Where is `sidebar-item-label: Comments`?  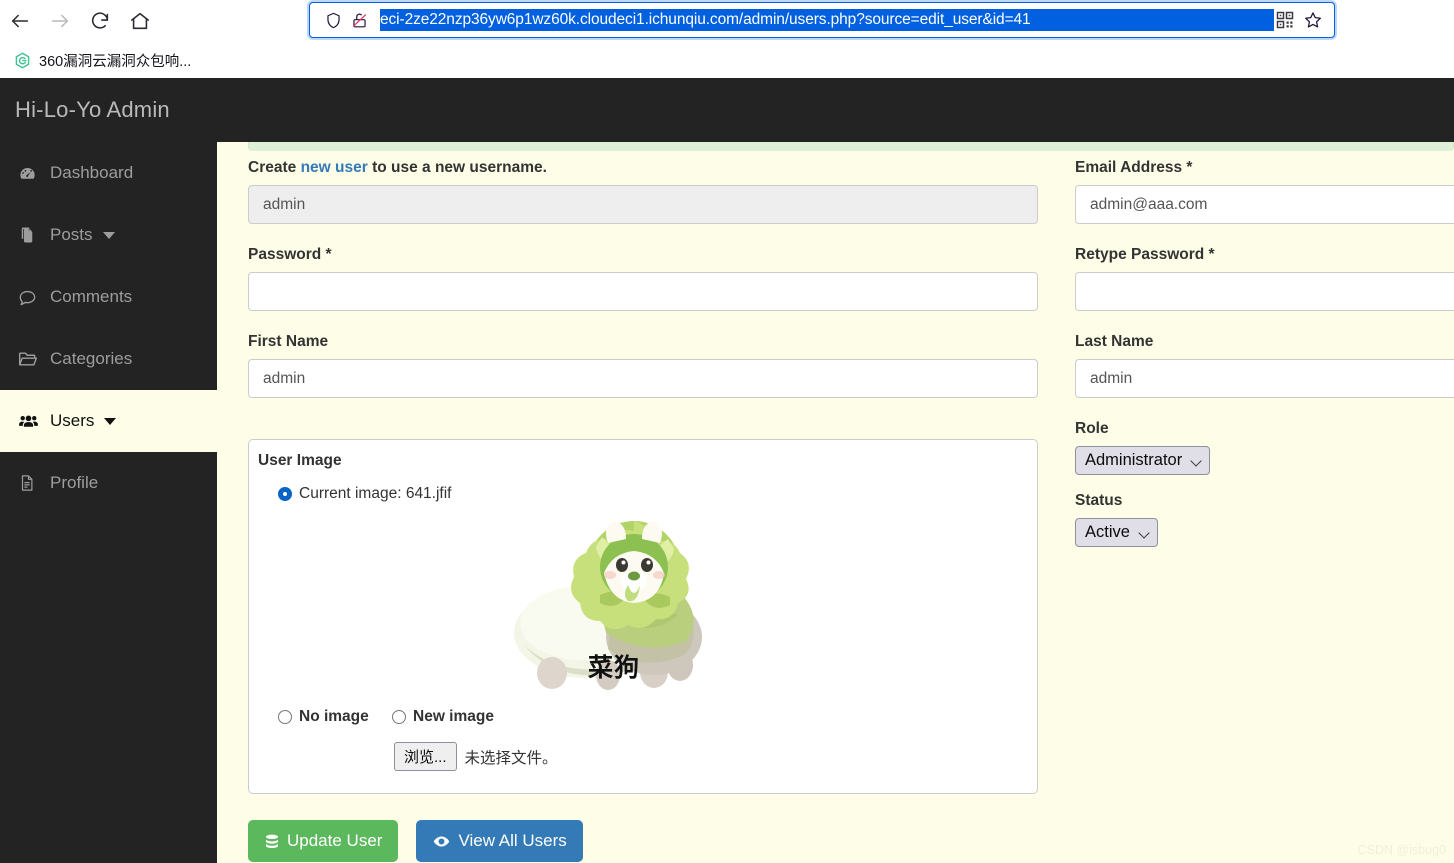 sidebar-item-label: Comments is located at coordinates (91, 296).